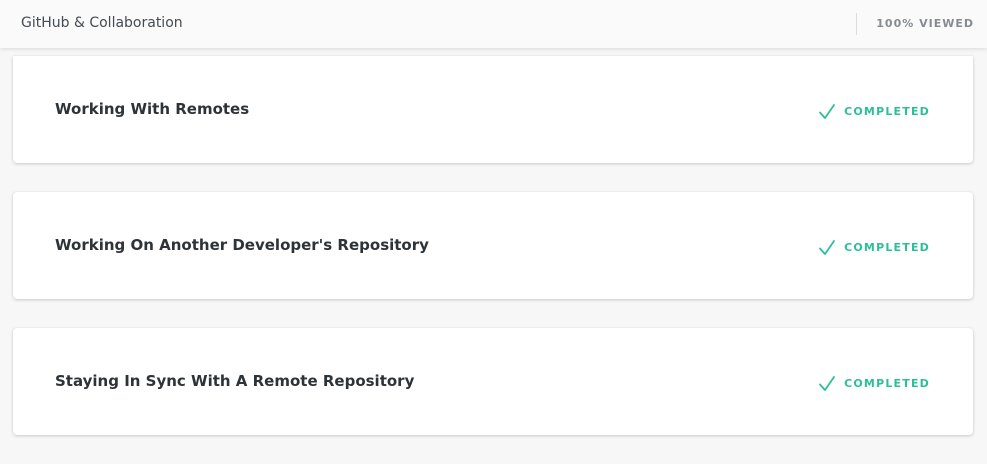  Describe the element at coordinates (102, 23) in the screenshot. I see `course-title: GitHub & Collaboration` at that location.